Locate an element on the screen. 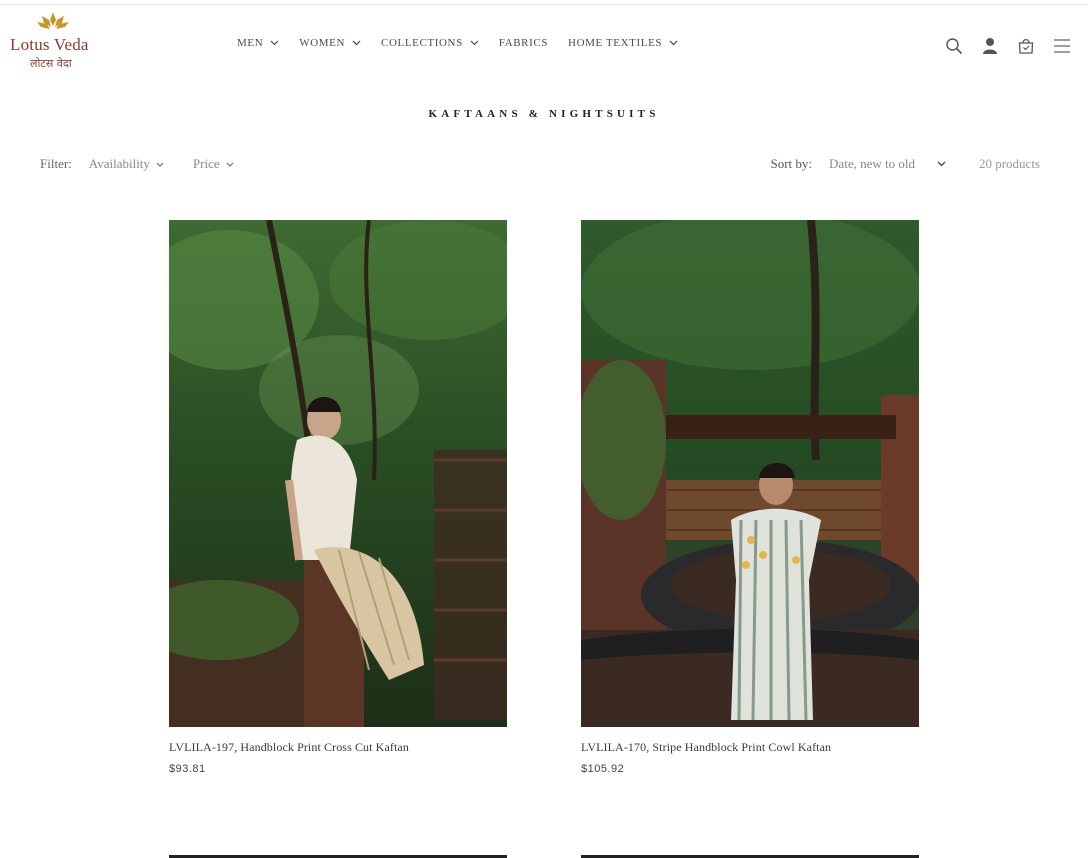 The width and height of the screenshot is (1088, 858). price-filter: Price is located at coordinates (213, 164).